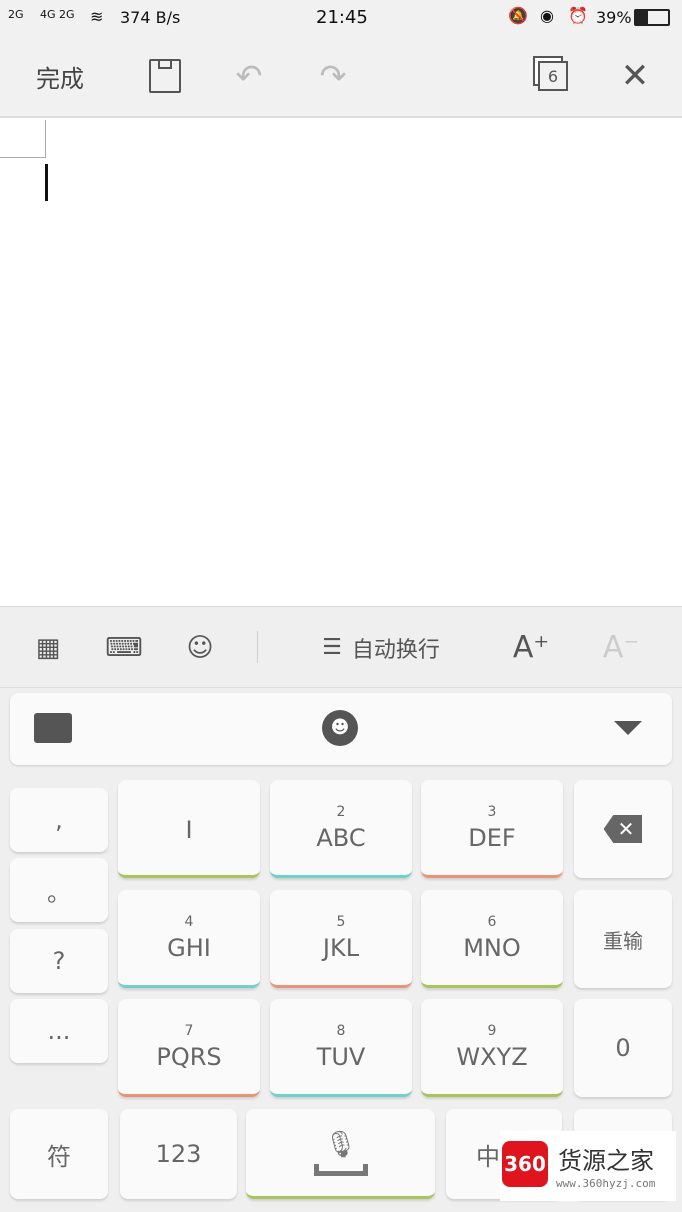 Image resolution: width=682 pixels, height=1212 pixels. I want to click on grid-icon: ▦, so click(48, 647).